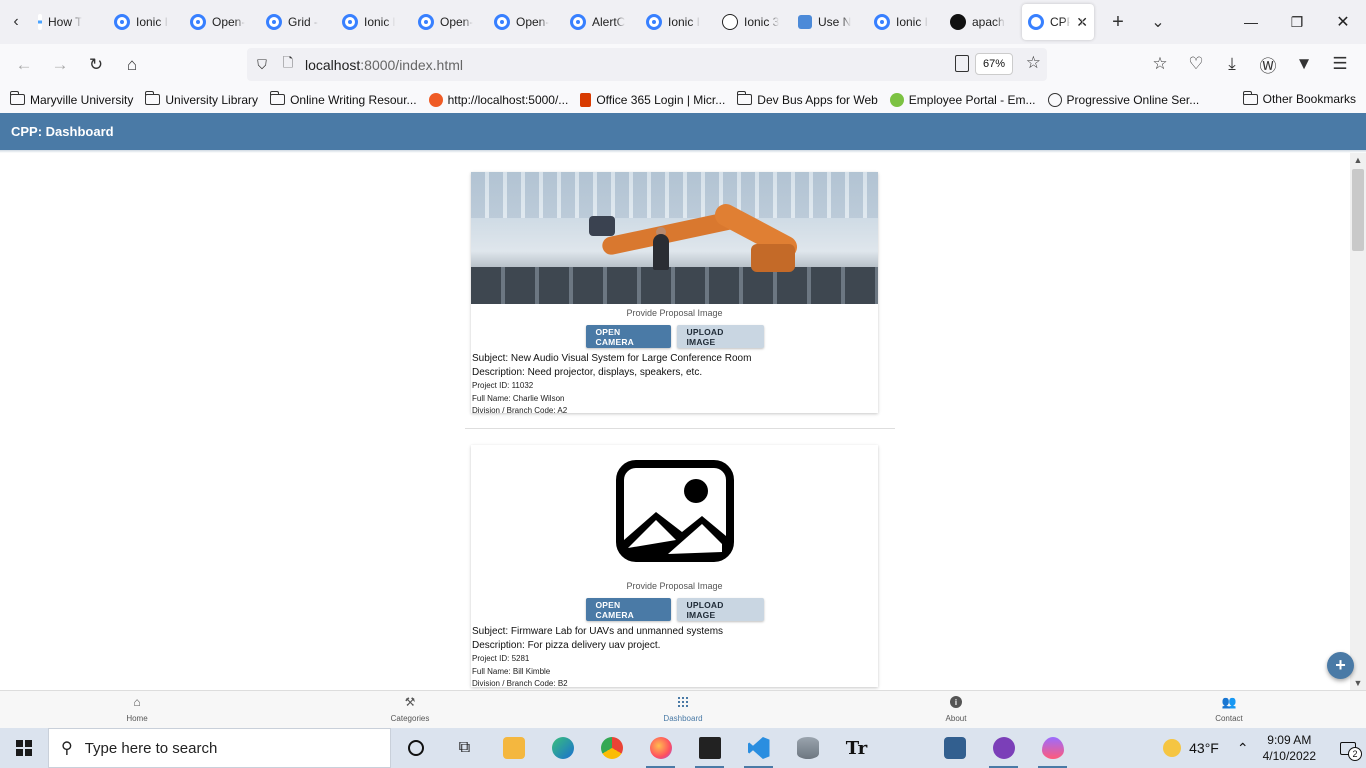 Image resolution: width=1366 pixels, height=768 pixels. Describe the element at coordinates (201, 99) in the screenshot. I see `bookmark-item: University Library` at that location.